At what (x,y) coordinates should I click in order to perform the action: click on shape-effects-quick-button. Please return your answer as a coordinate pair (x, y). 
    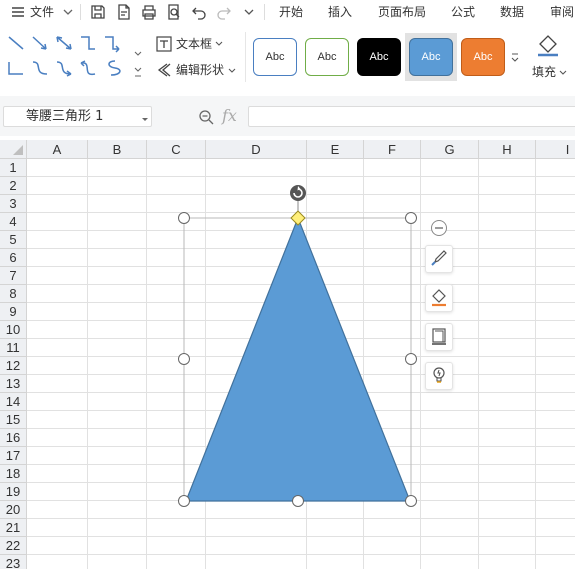
    Looking at the image, I should click on (439, 376).